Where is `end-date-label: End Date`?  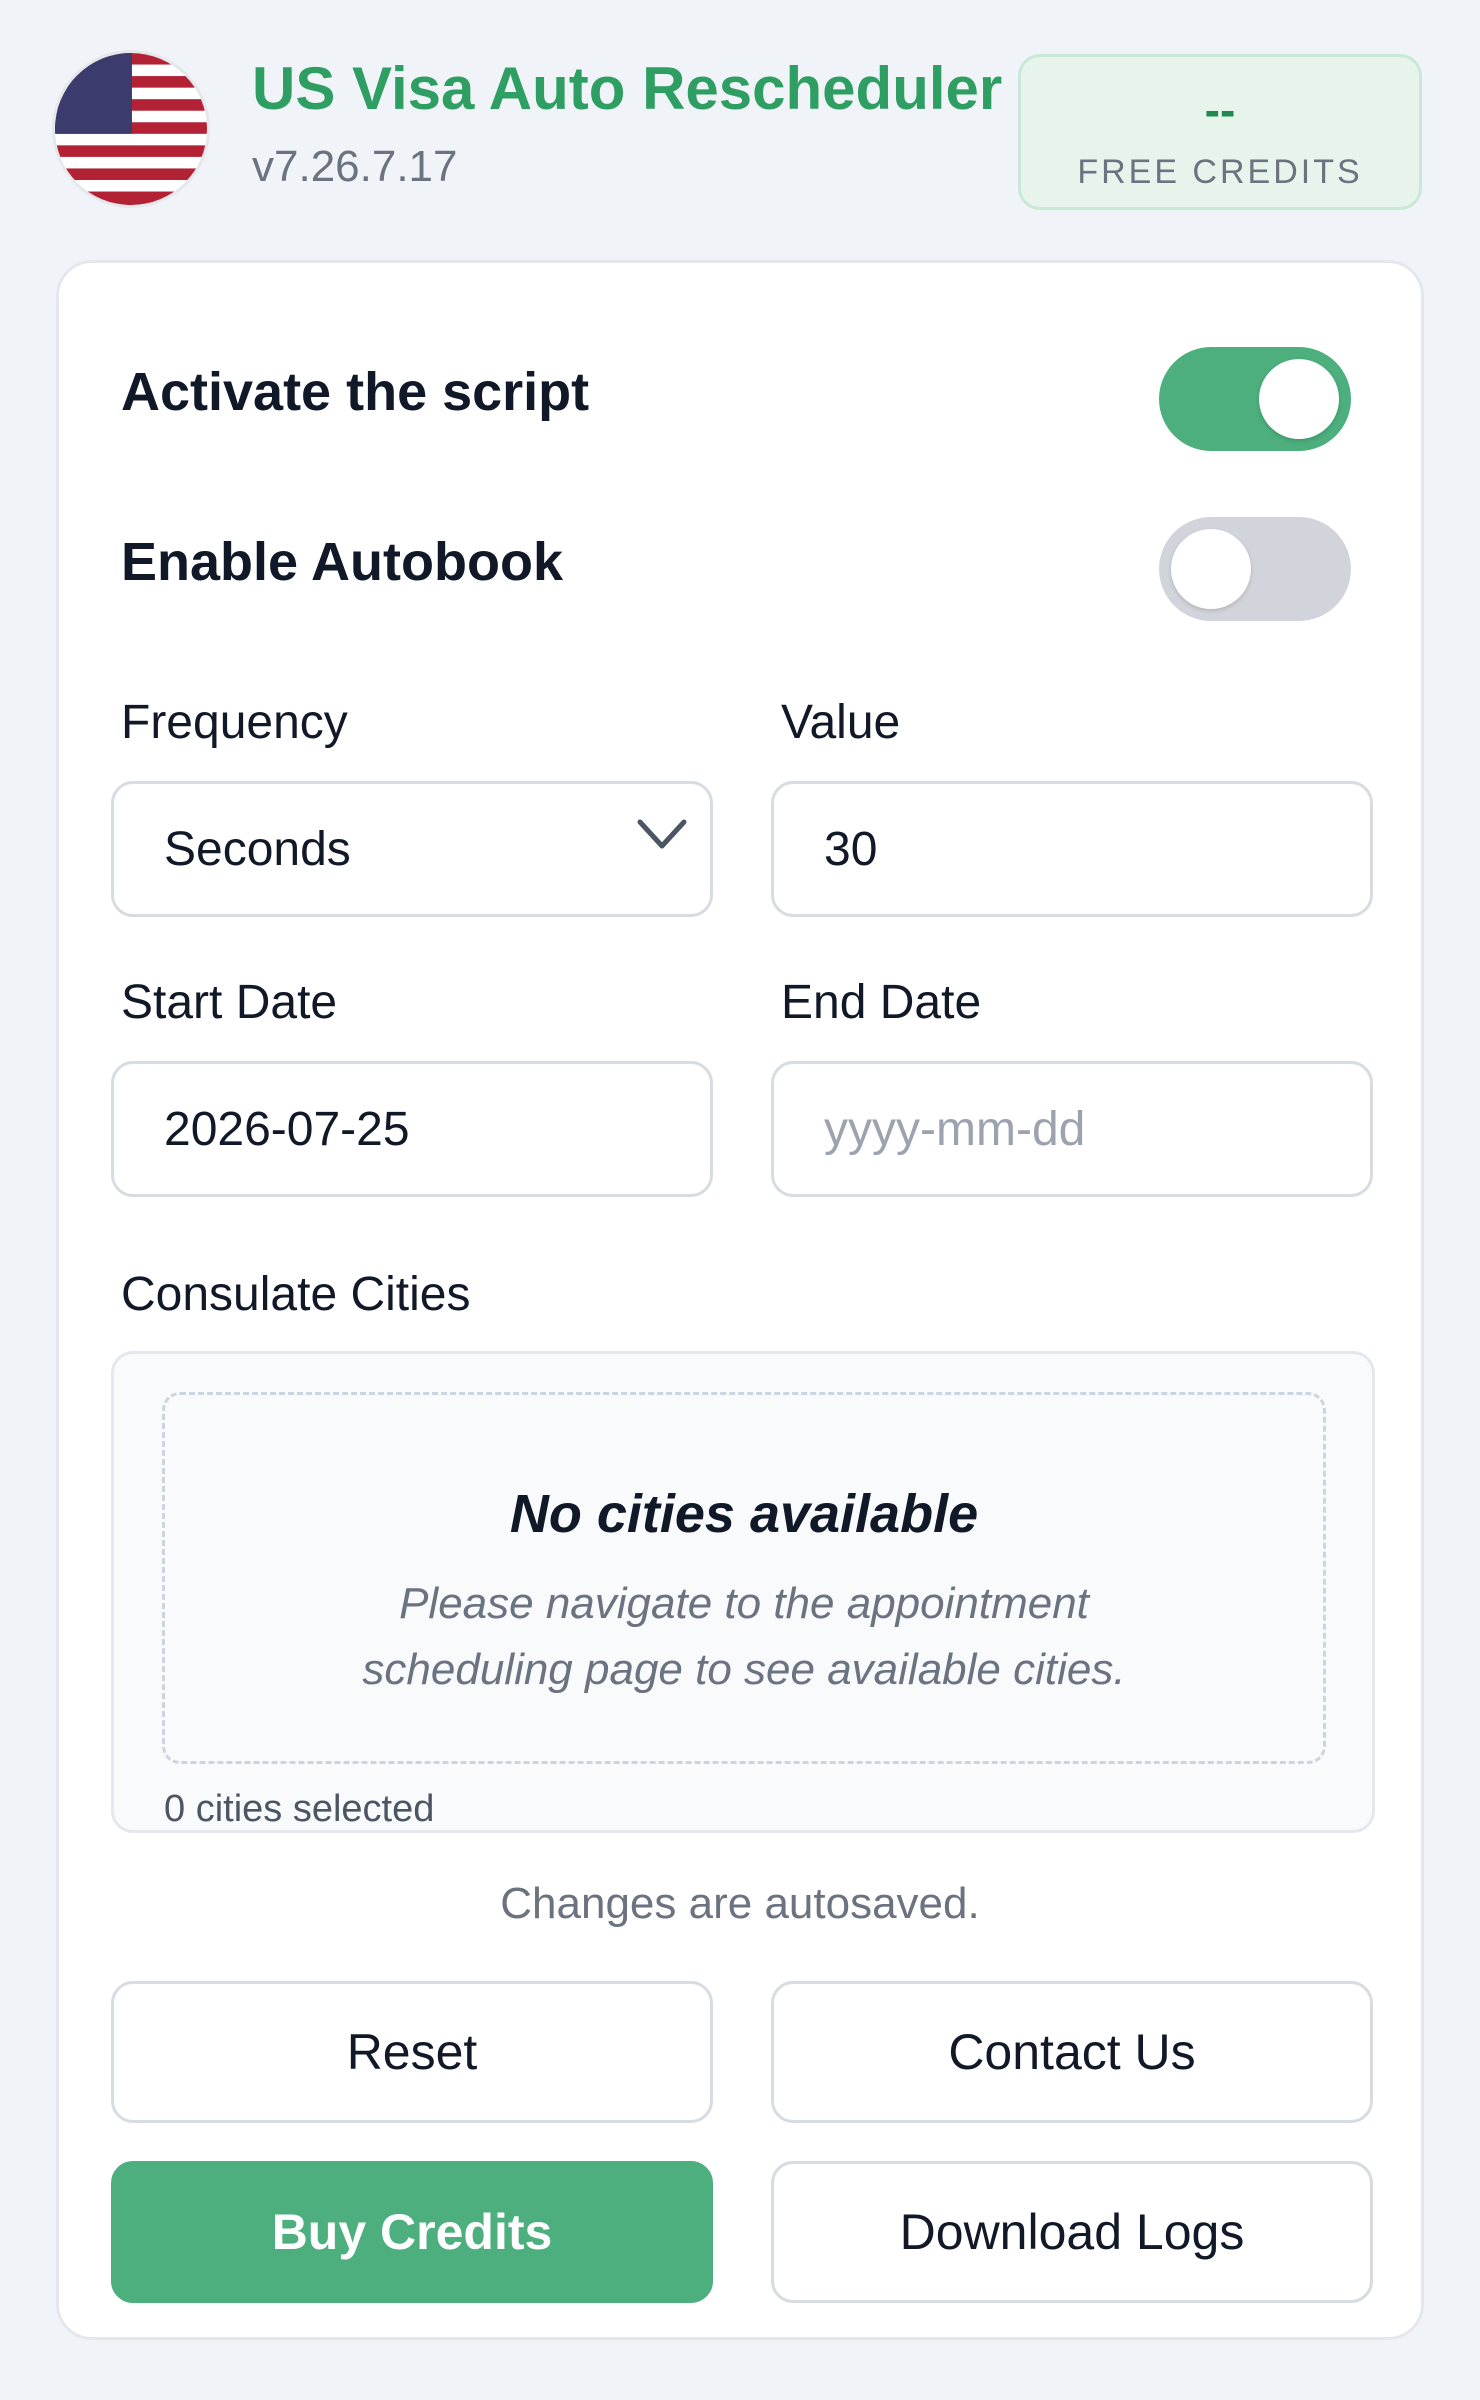 end-date-label: End Date is located at coordinates (881, 1002).